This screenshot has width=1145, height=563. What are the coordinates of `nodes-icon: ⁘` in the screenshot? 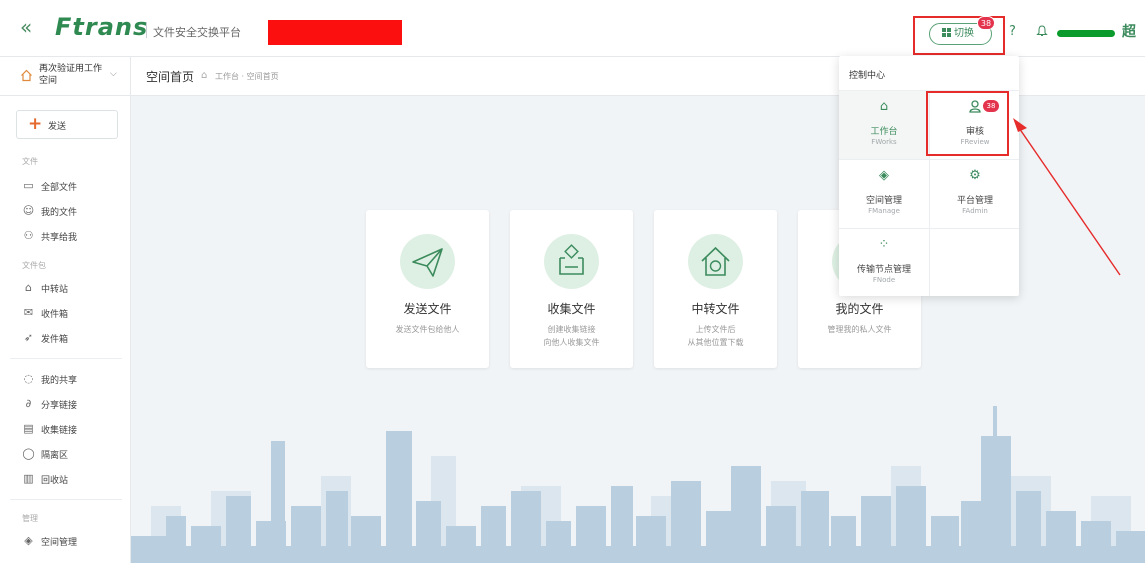 It's located at (884, 244).